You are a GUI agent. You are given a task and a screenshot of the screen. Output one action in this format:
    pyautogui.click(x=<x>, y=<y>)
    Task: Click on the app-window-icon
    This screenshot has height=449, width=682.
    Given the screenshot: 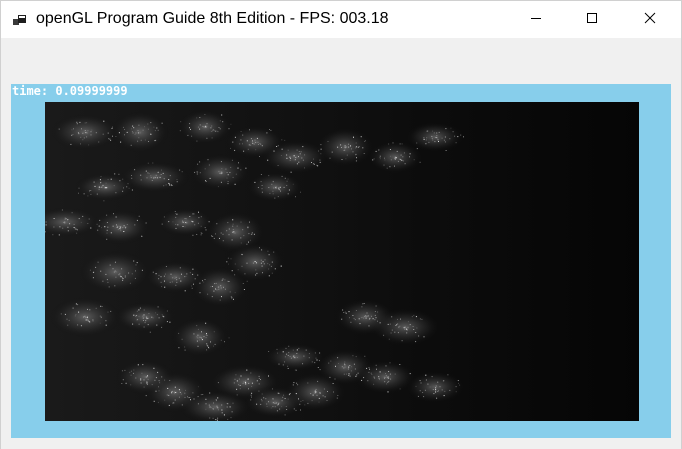 What is the action you would take?
    pyautogui.click(x=20, y=20)
    